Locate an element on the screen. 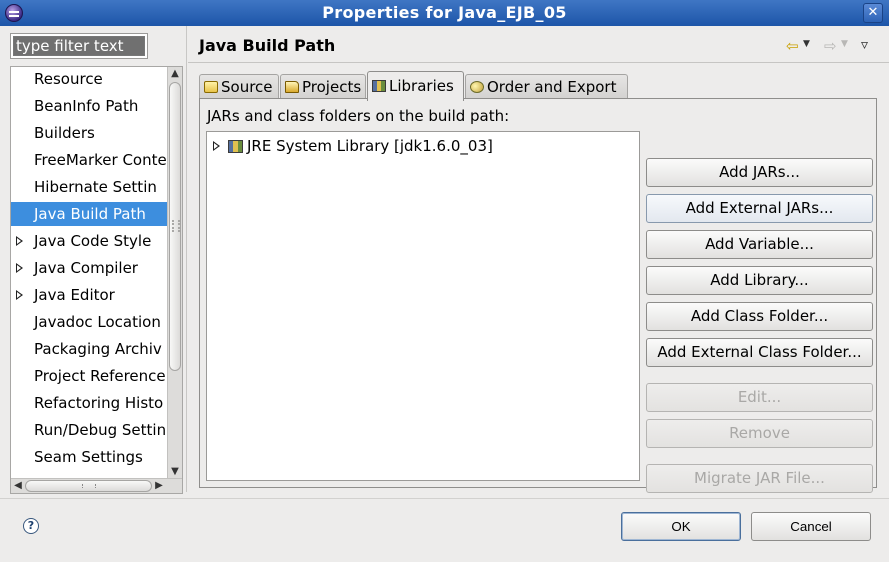 Image resolution: width=889 pixels, height=562 pixels. help-icon: ? is located at coordinates (31, 526).